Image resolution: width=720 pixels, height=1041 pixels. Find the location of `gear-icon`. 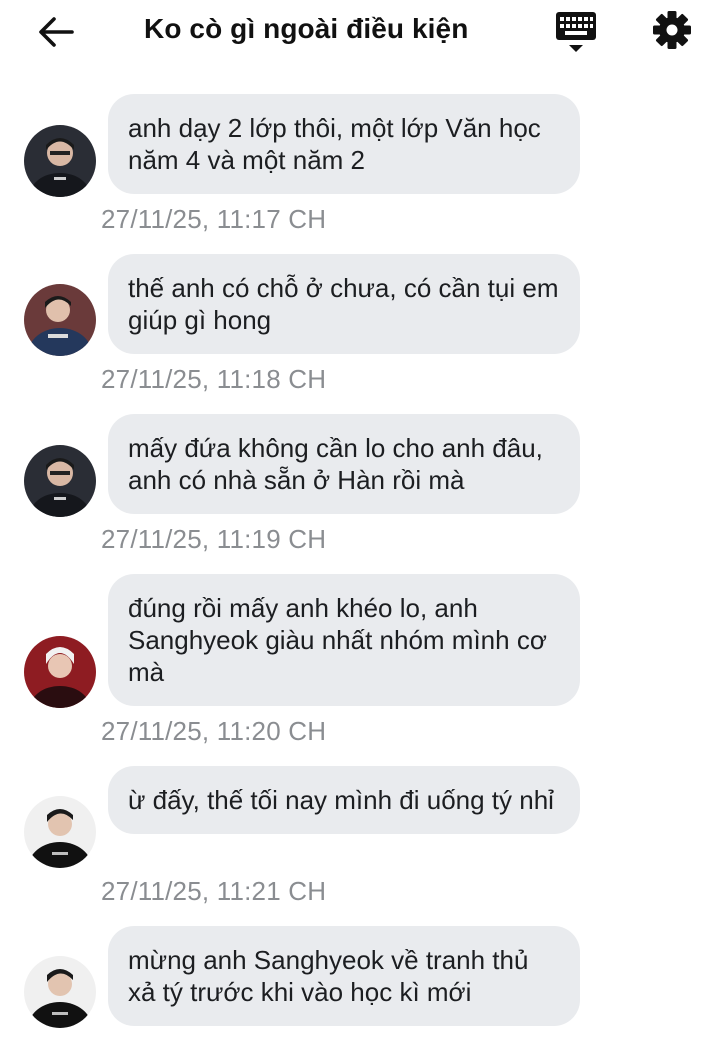

gear-icon is located at coordinates (672, 30).